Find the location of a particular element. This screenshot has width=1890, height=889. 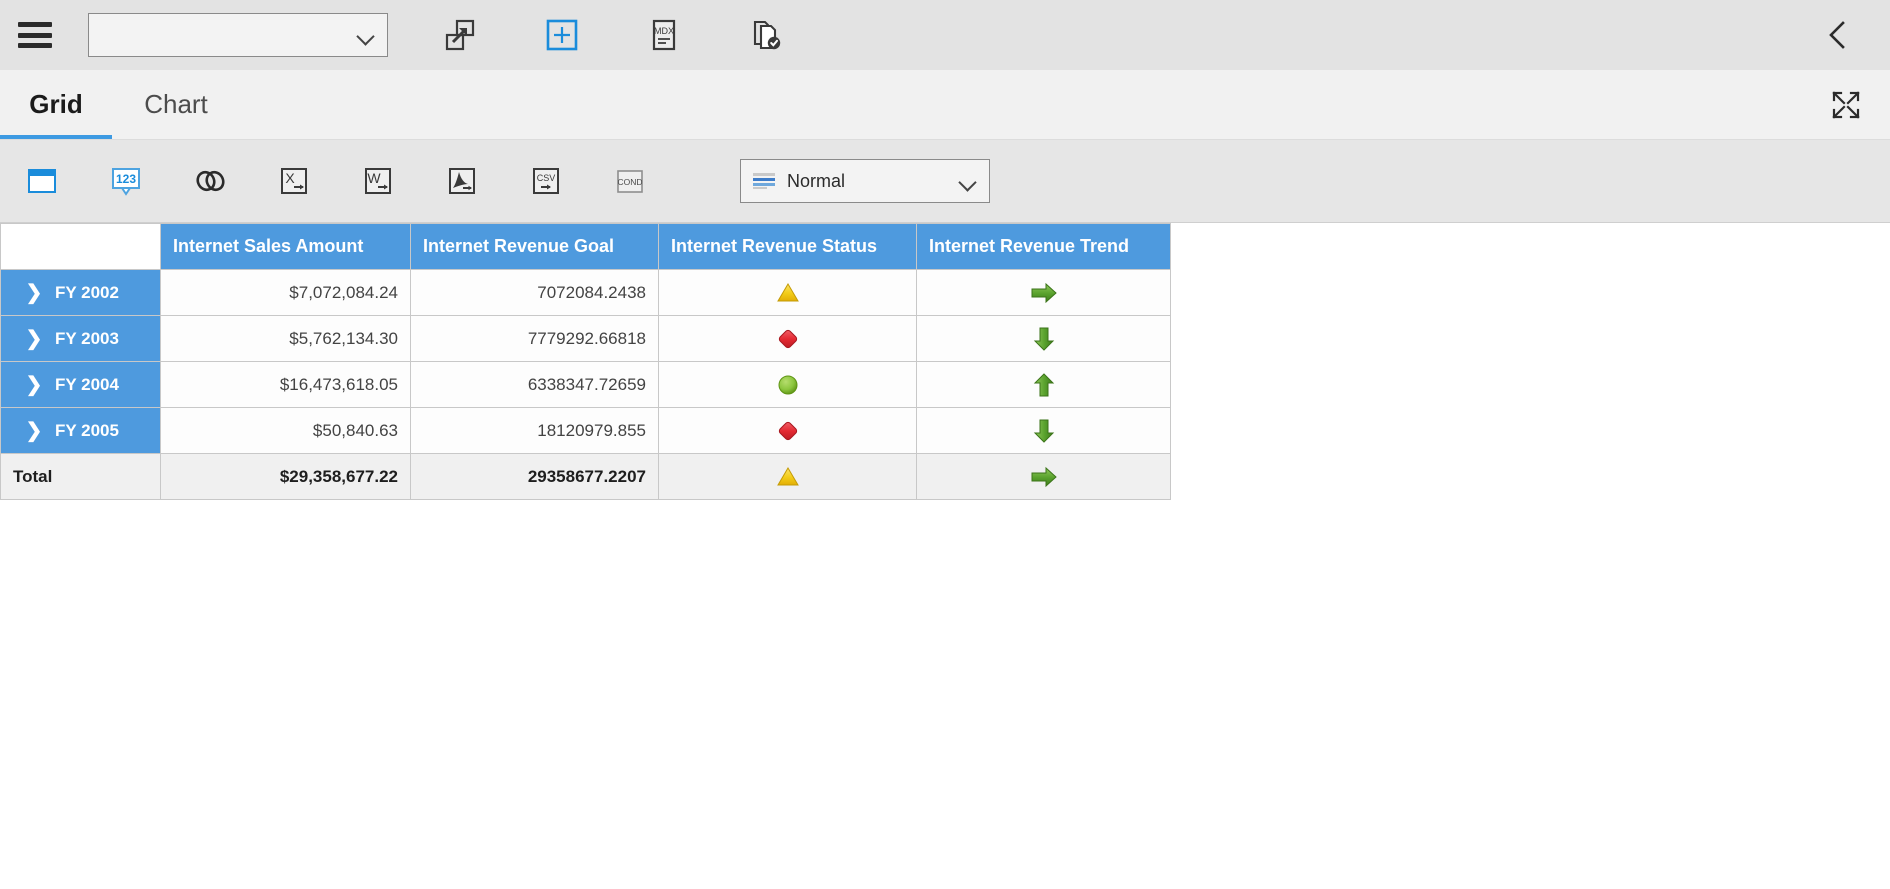

cell-total-status is located at coordinates (787, 476).